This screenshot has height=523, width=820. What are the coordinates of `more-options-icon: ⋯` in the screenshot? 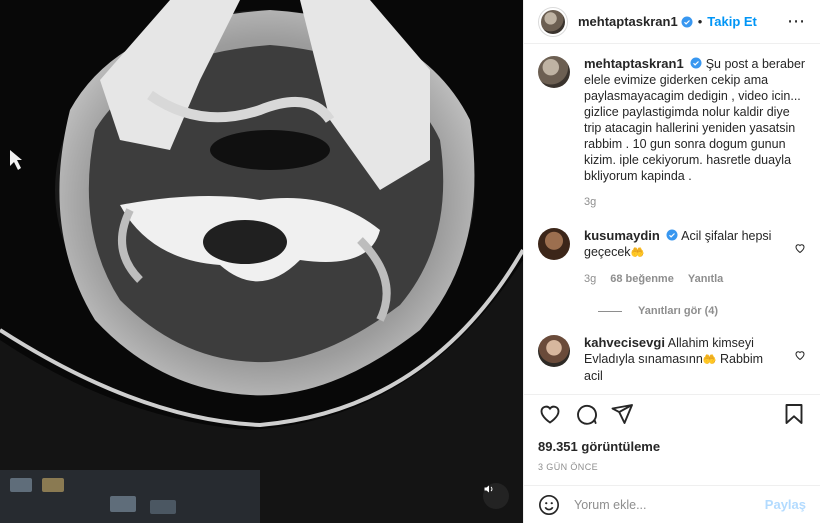 It's located at (796, 21).